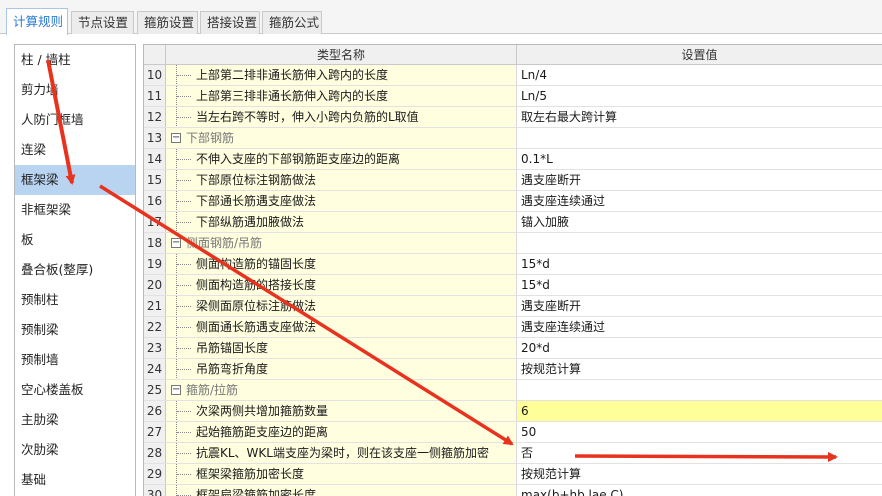  Describe the element at coordinates (75, 450) in the screenshot. I see `sidebar-item-secondary-rib-beam: 次肋梁` at that location.